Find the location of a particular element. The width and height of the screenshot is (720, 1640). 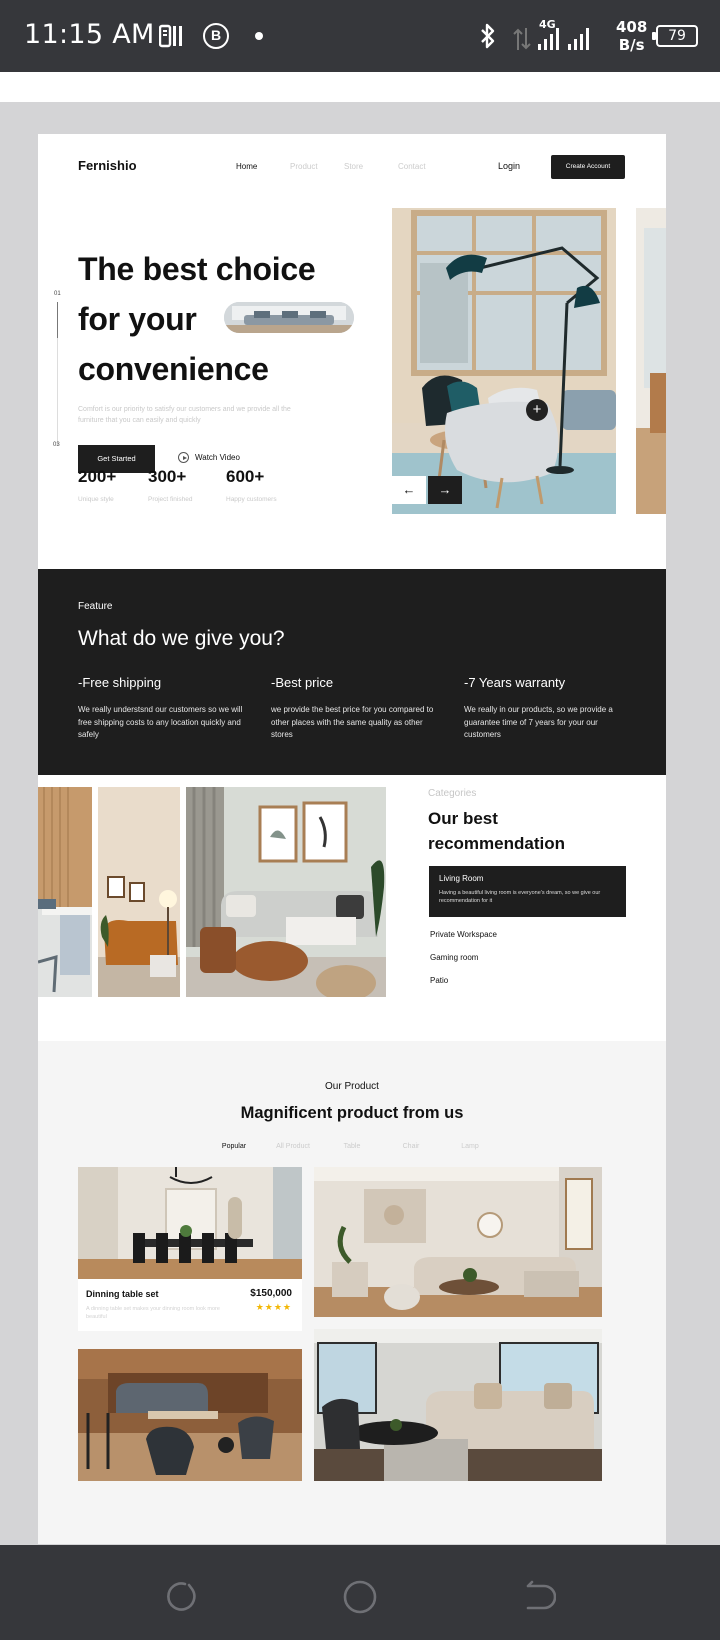

category-image-bedroom is located at coordinates (139, 892).